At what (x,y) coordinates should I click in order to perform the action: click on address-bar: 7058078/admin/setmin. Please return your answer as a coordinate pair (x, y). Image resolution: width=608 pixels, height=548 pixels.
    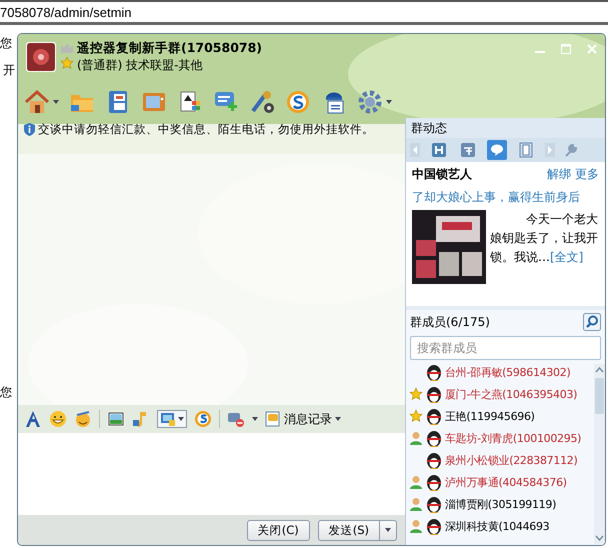
    Looking at the image, I should click on (304, 12).